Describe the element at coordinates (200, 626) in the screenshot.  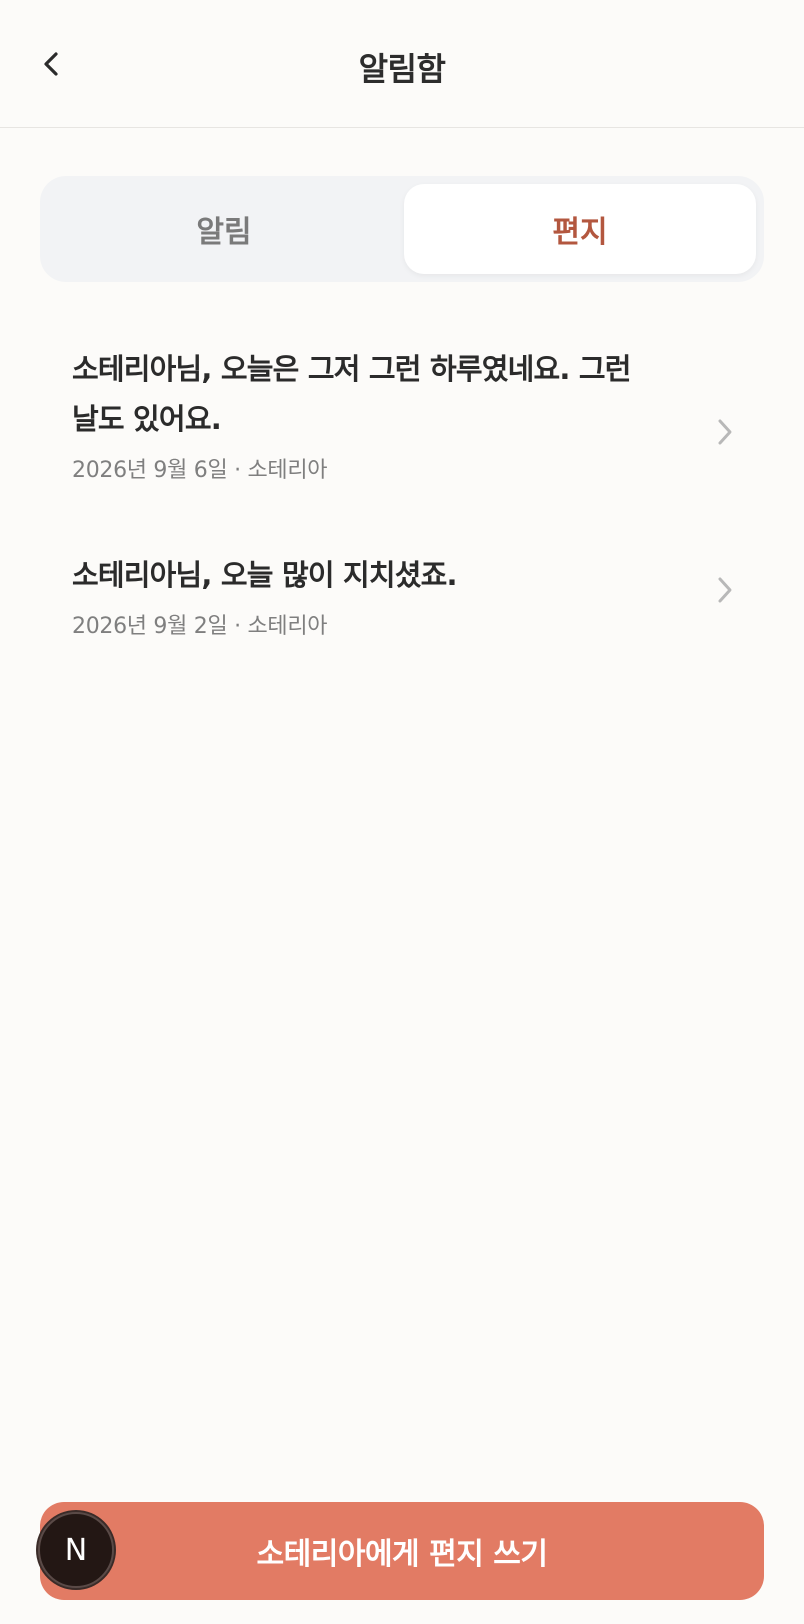
I see `letter-meta: 2026년 9월 2일 · 소테리아` at that location.